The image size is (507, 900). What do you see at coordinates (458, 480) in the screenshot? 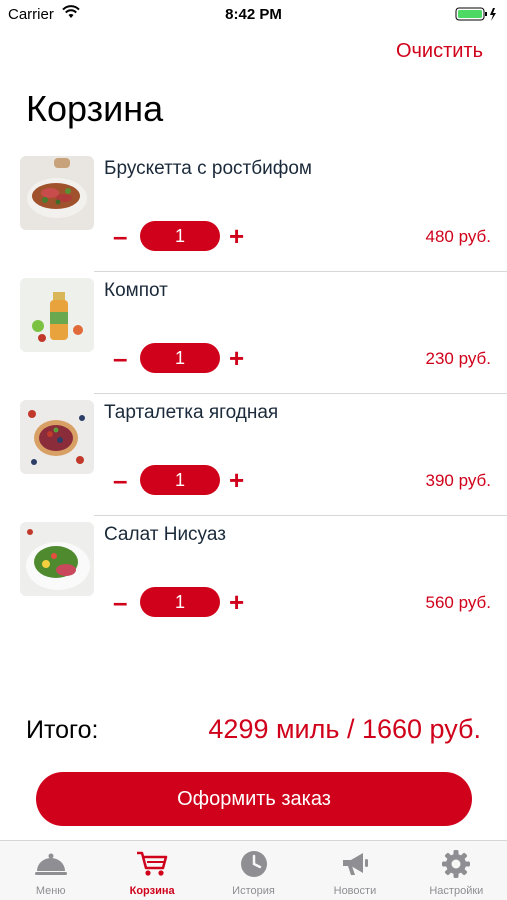
I see `product-price: 390 руб.` at bounding box center [458, 480].